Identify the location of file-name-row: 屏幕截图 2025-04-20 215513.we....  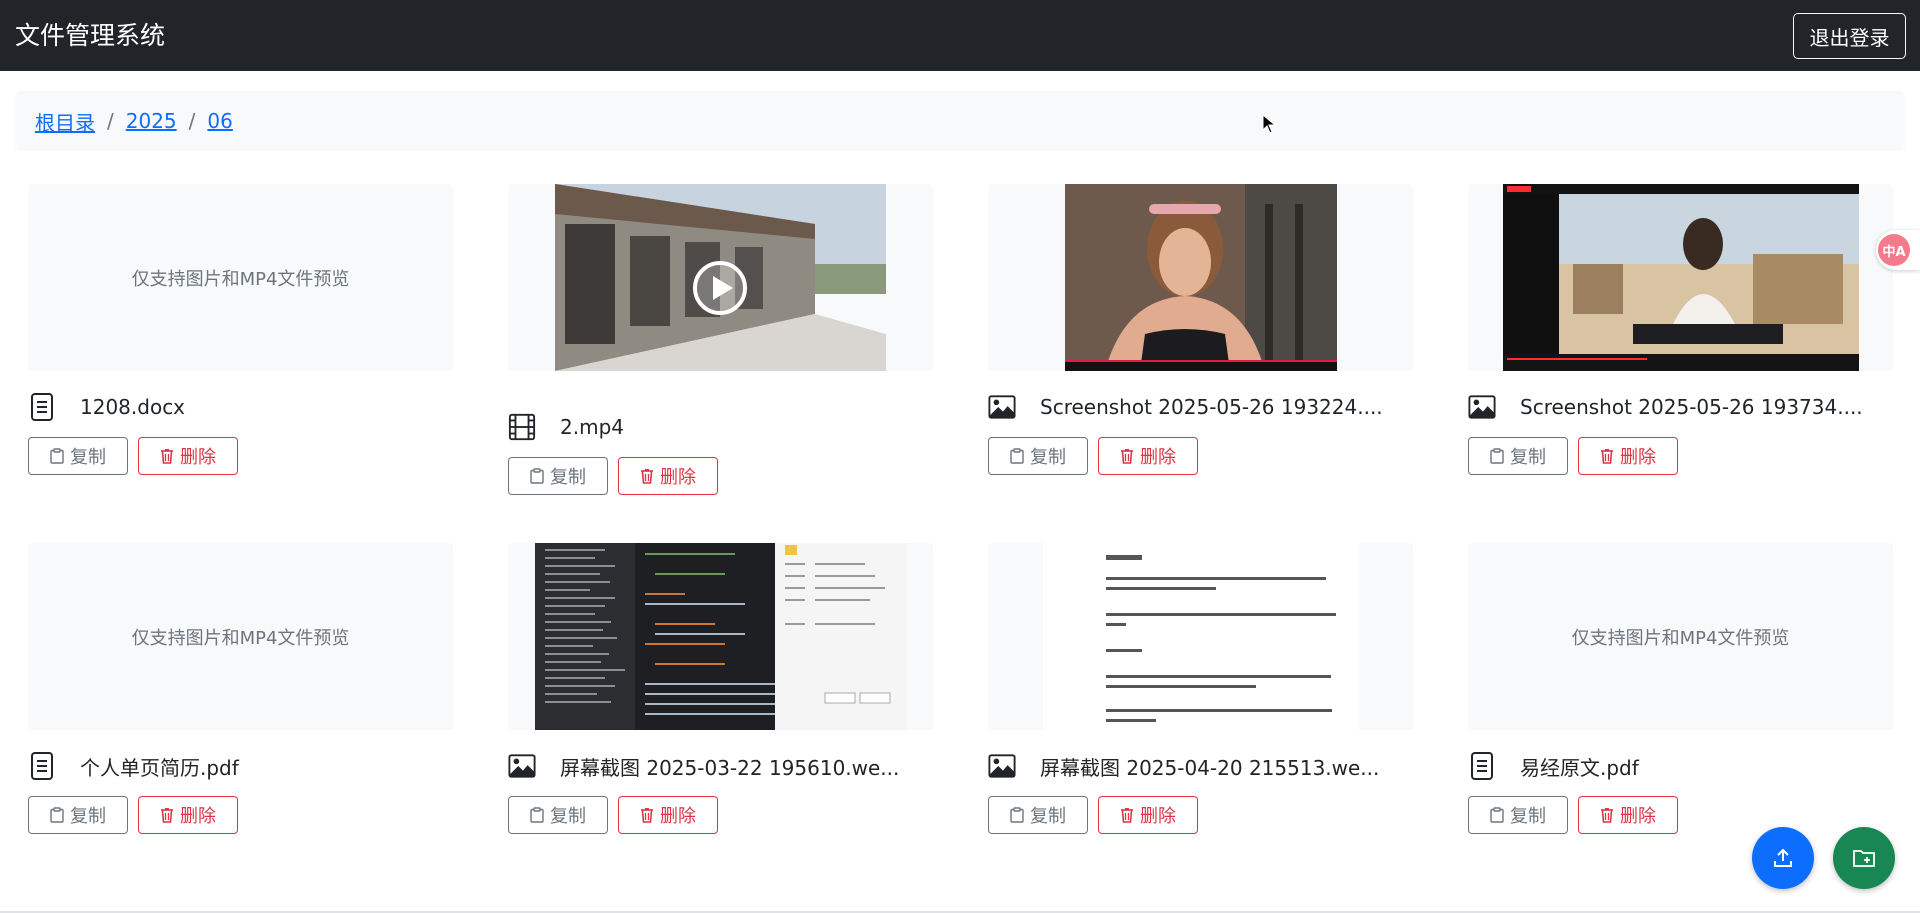
(1200, 766).